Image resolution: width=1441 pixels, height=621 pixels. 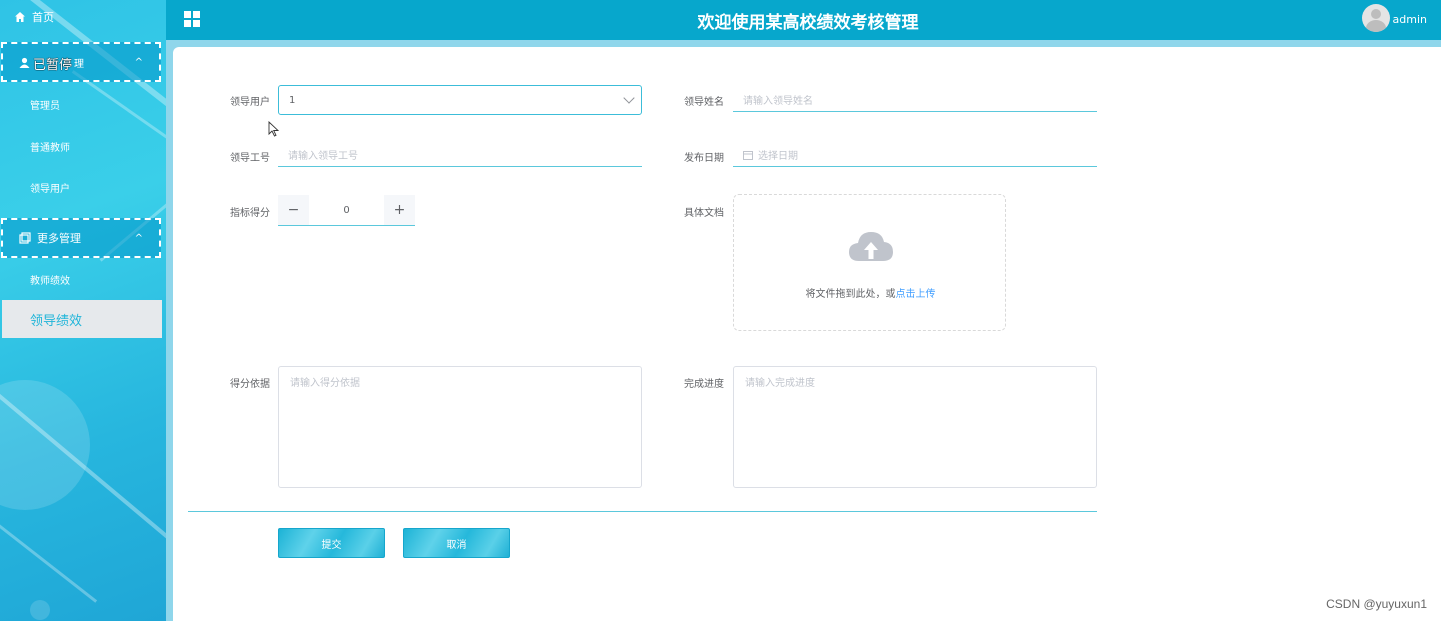 I want to click on score-label: 指标得分, so click(x=250, y=213).